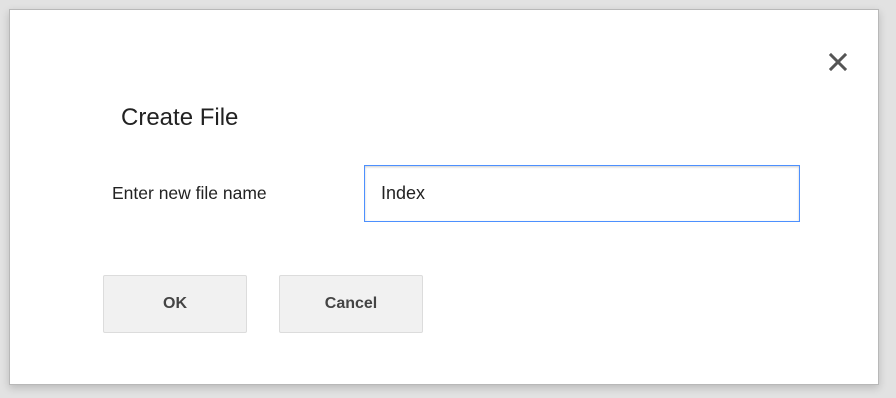  What do you see at coordinates (582, 193) in the screenshot?
I see `file-name-input` at bounding box center [582, 193].